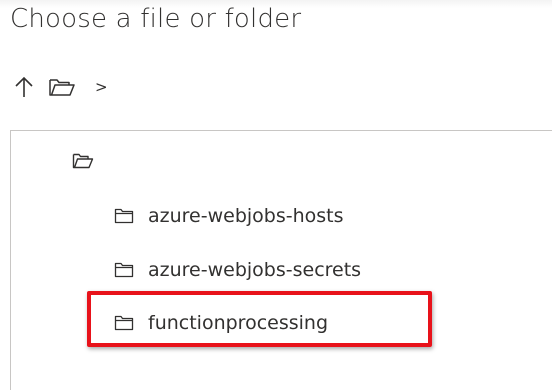  I want to click on tree-item-functionprocessing: functionprocessing, so click(221, 323).